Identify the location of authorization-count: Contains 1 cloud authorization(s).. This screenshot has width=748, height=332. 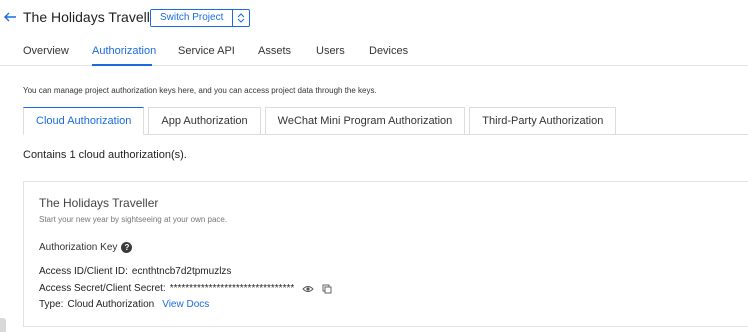
(105, 155).